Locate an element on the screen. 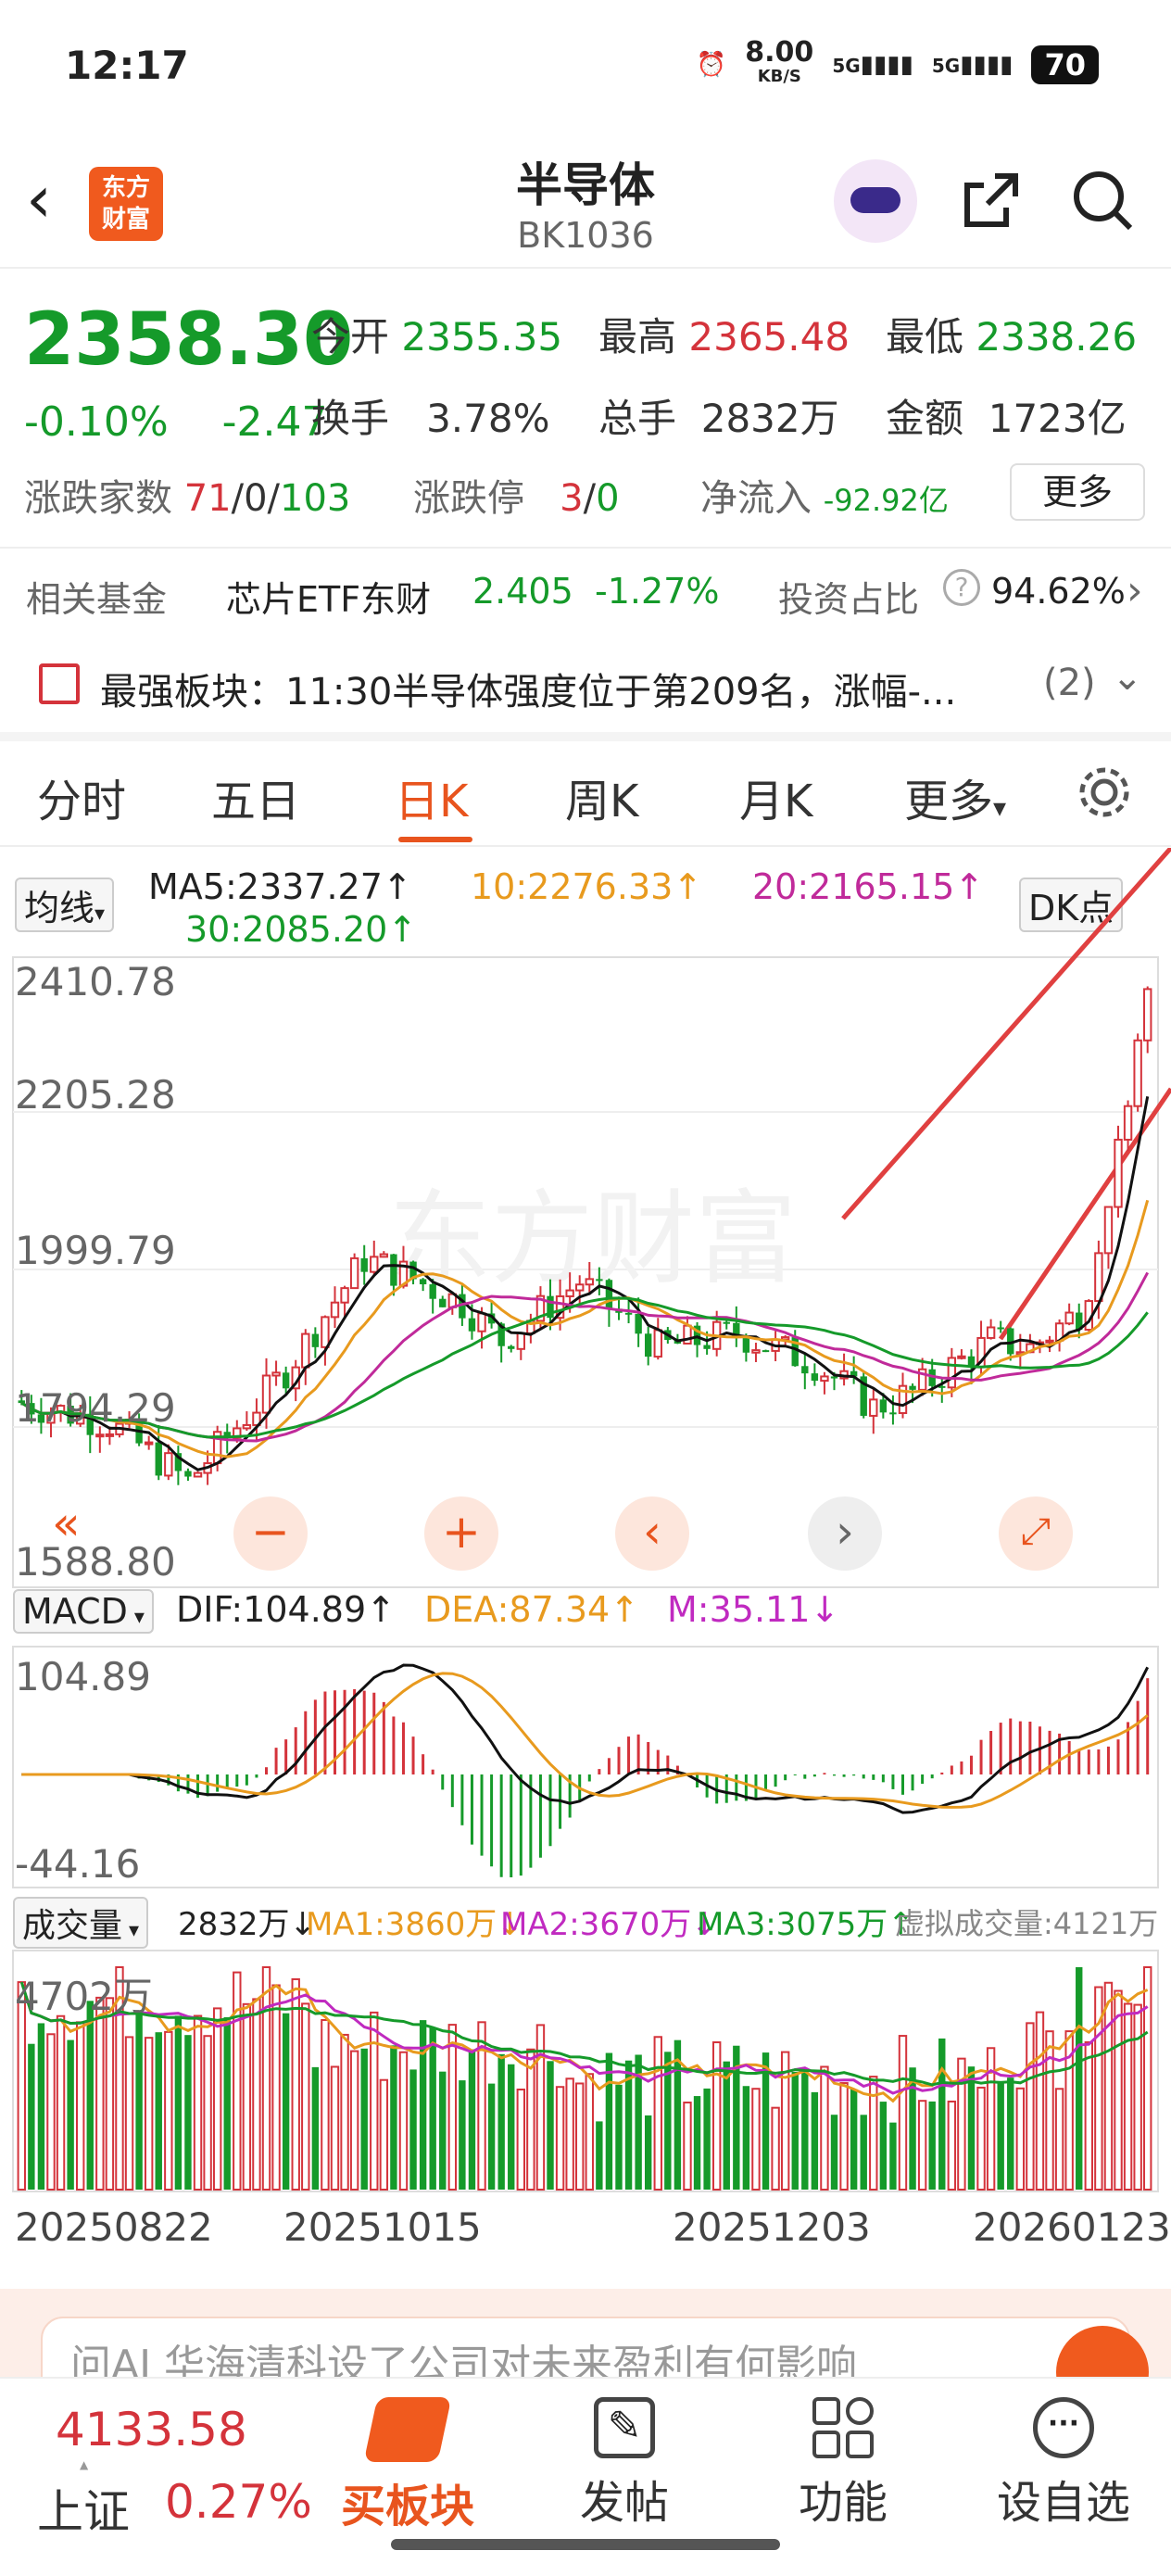 The image size is (1171, 2576). index-name: 上证 is located at coordinates (84, 2508).